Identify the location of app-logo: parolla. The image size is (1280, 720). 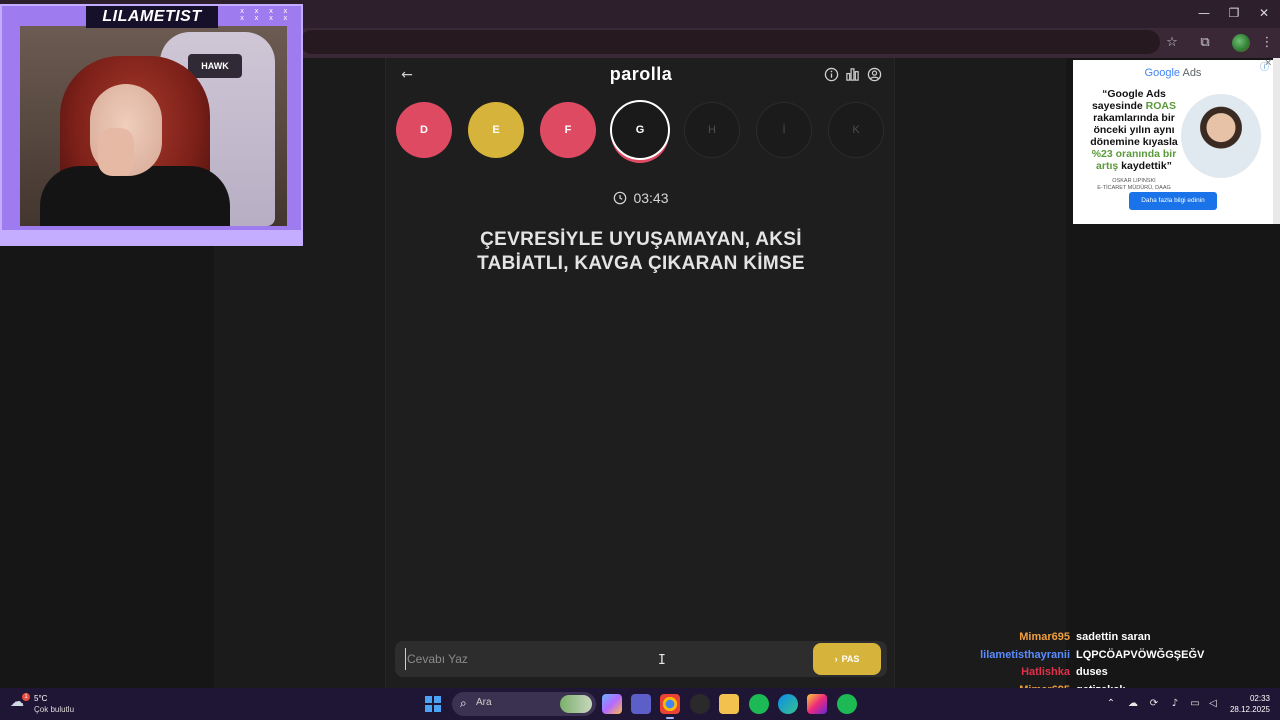
(641, 74).